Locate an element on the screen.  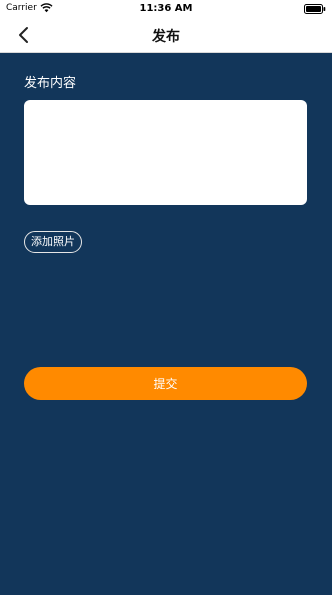
content-label: 发布内容 is located at coordinates (50, 83).